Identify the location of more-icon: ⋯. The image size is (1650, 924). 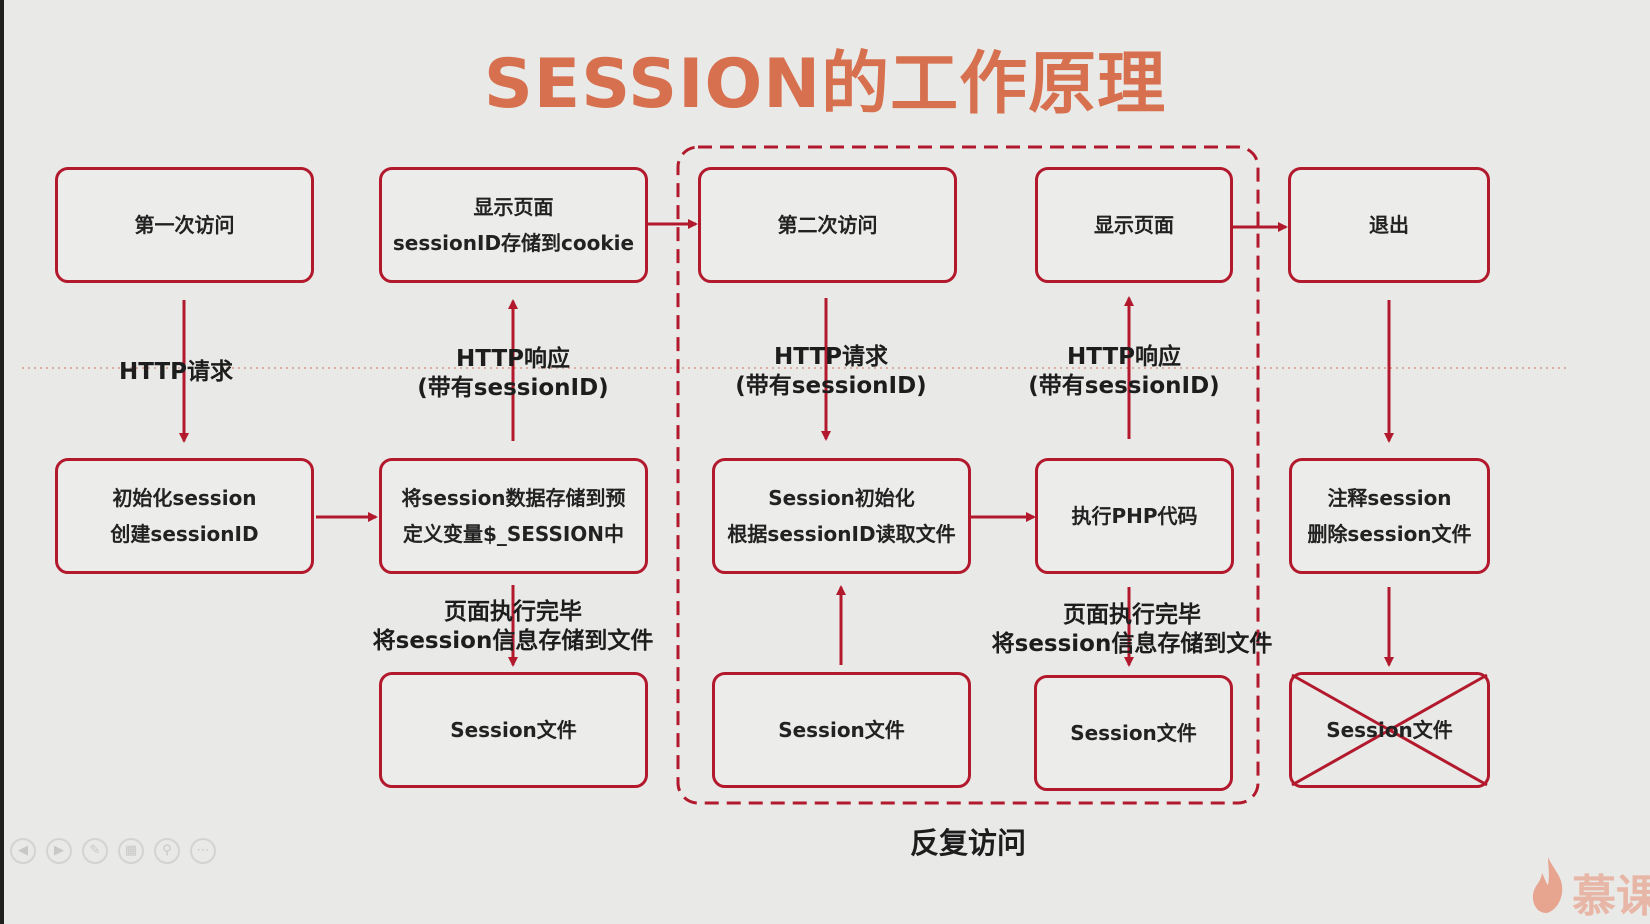
(203, 851).